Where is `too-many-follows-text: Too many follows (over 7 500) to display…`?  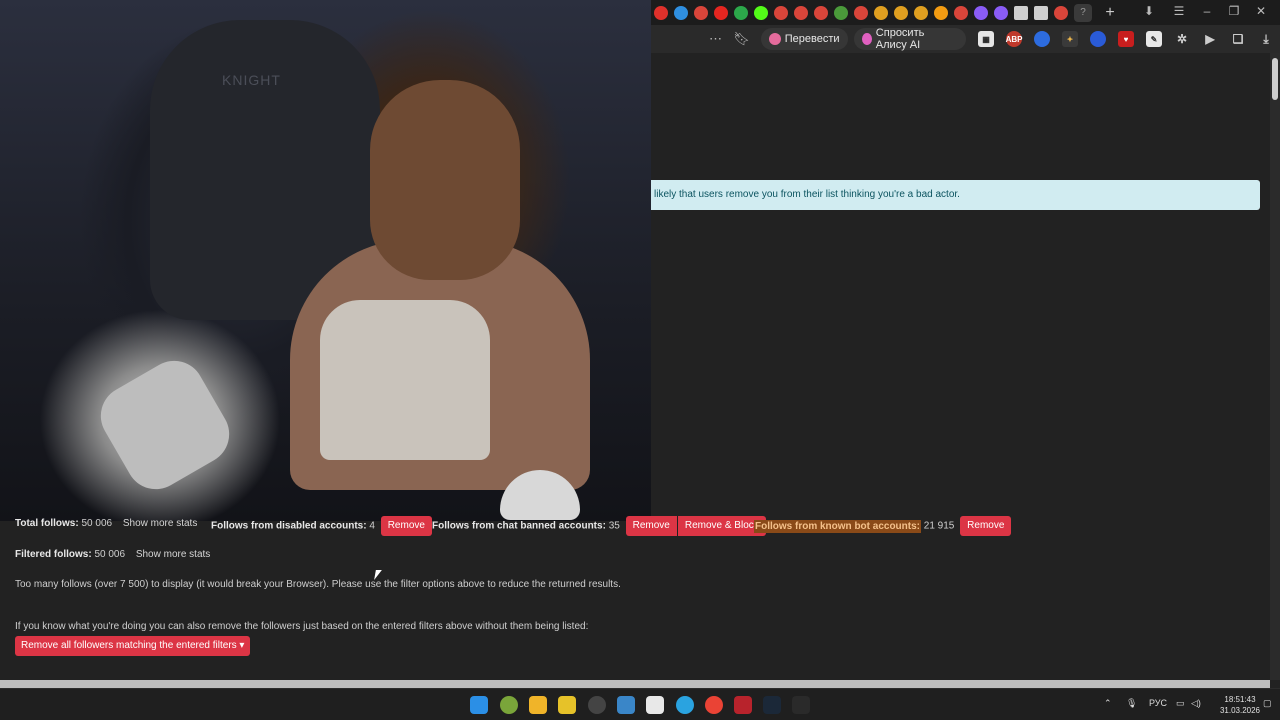
too-many-follows-text: Too many follows (over 7 500) to display… is located at coordinates (318, 584).